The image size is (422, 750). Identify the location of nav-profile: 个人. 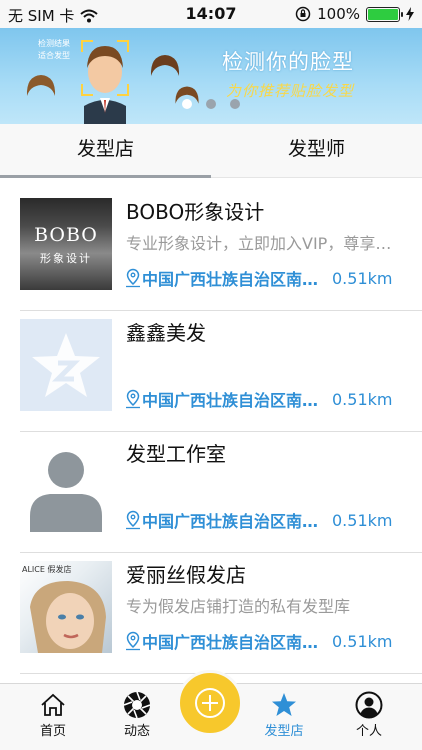
(369, 714).